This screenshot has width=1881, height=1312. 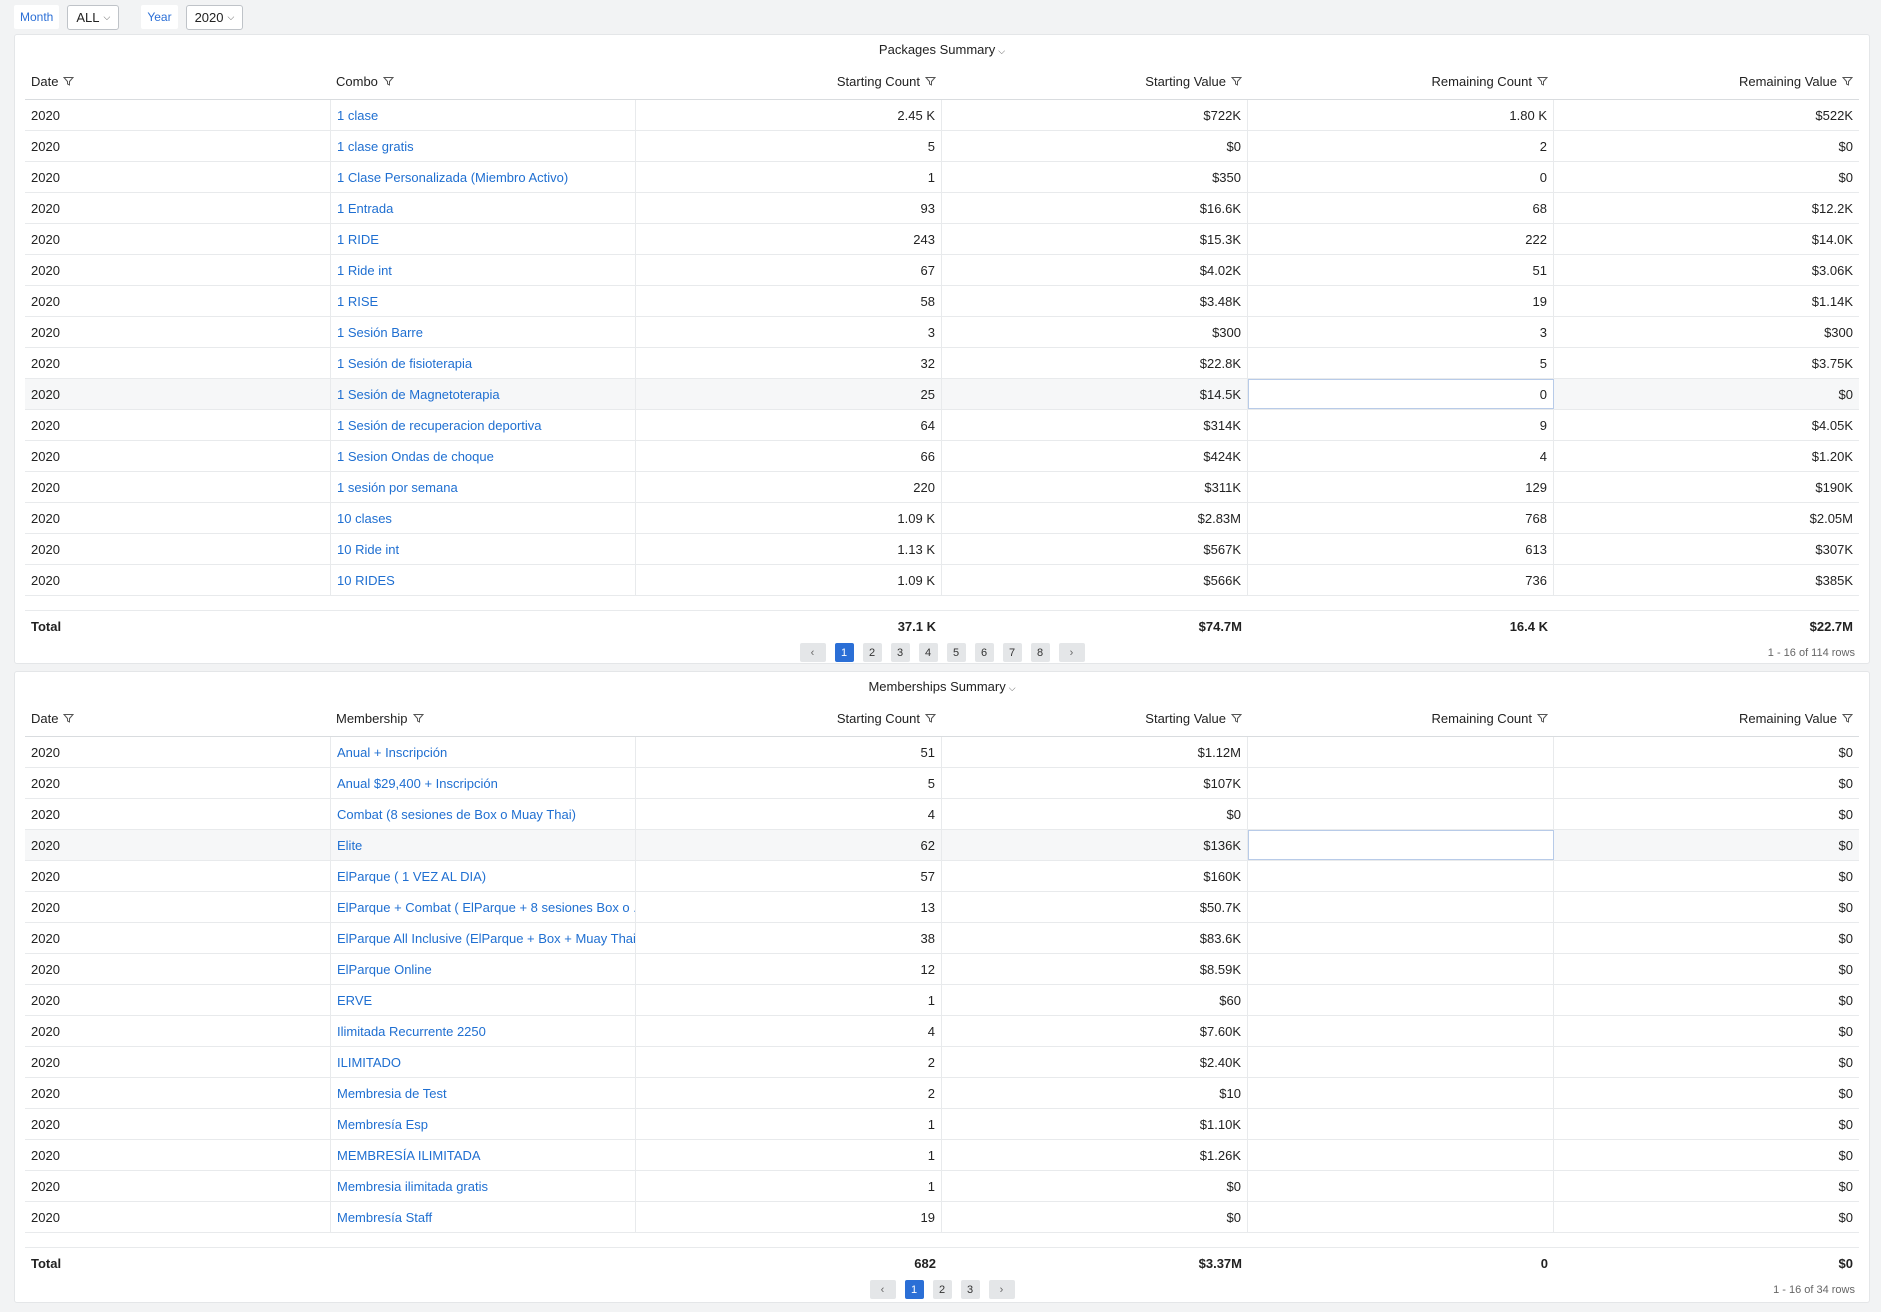 What do you see at coordinates (483, 580) in the screenshot?
I see `cell-name: 10 RIDES` at bounding box center [483, 580].